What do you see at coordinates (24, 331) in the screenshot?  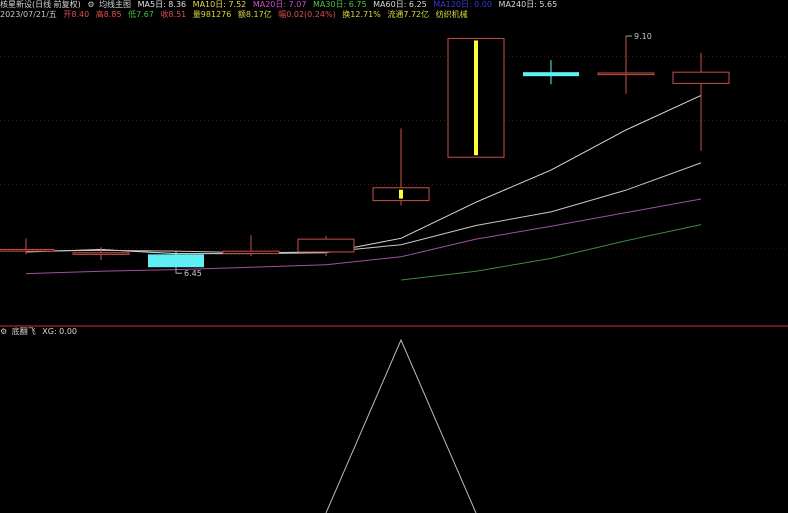 I see `sub-indicator-name: 底翻飞` at bounding box center [24, 331].